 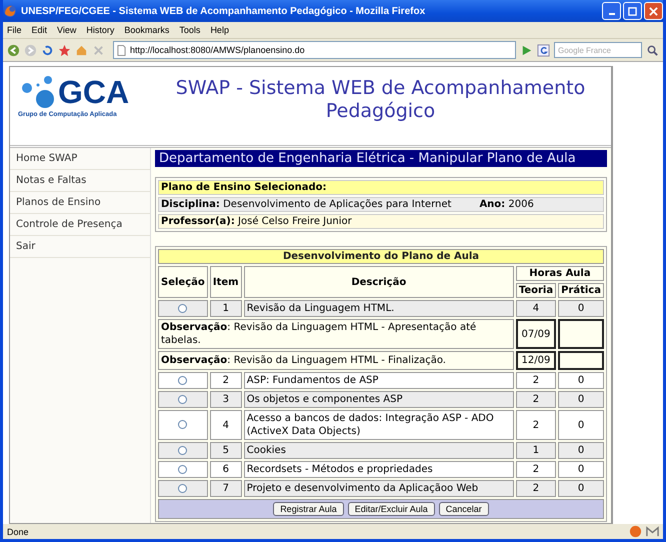 I want to click on menu-item: History, so click(x=100, y=30).